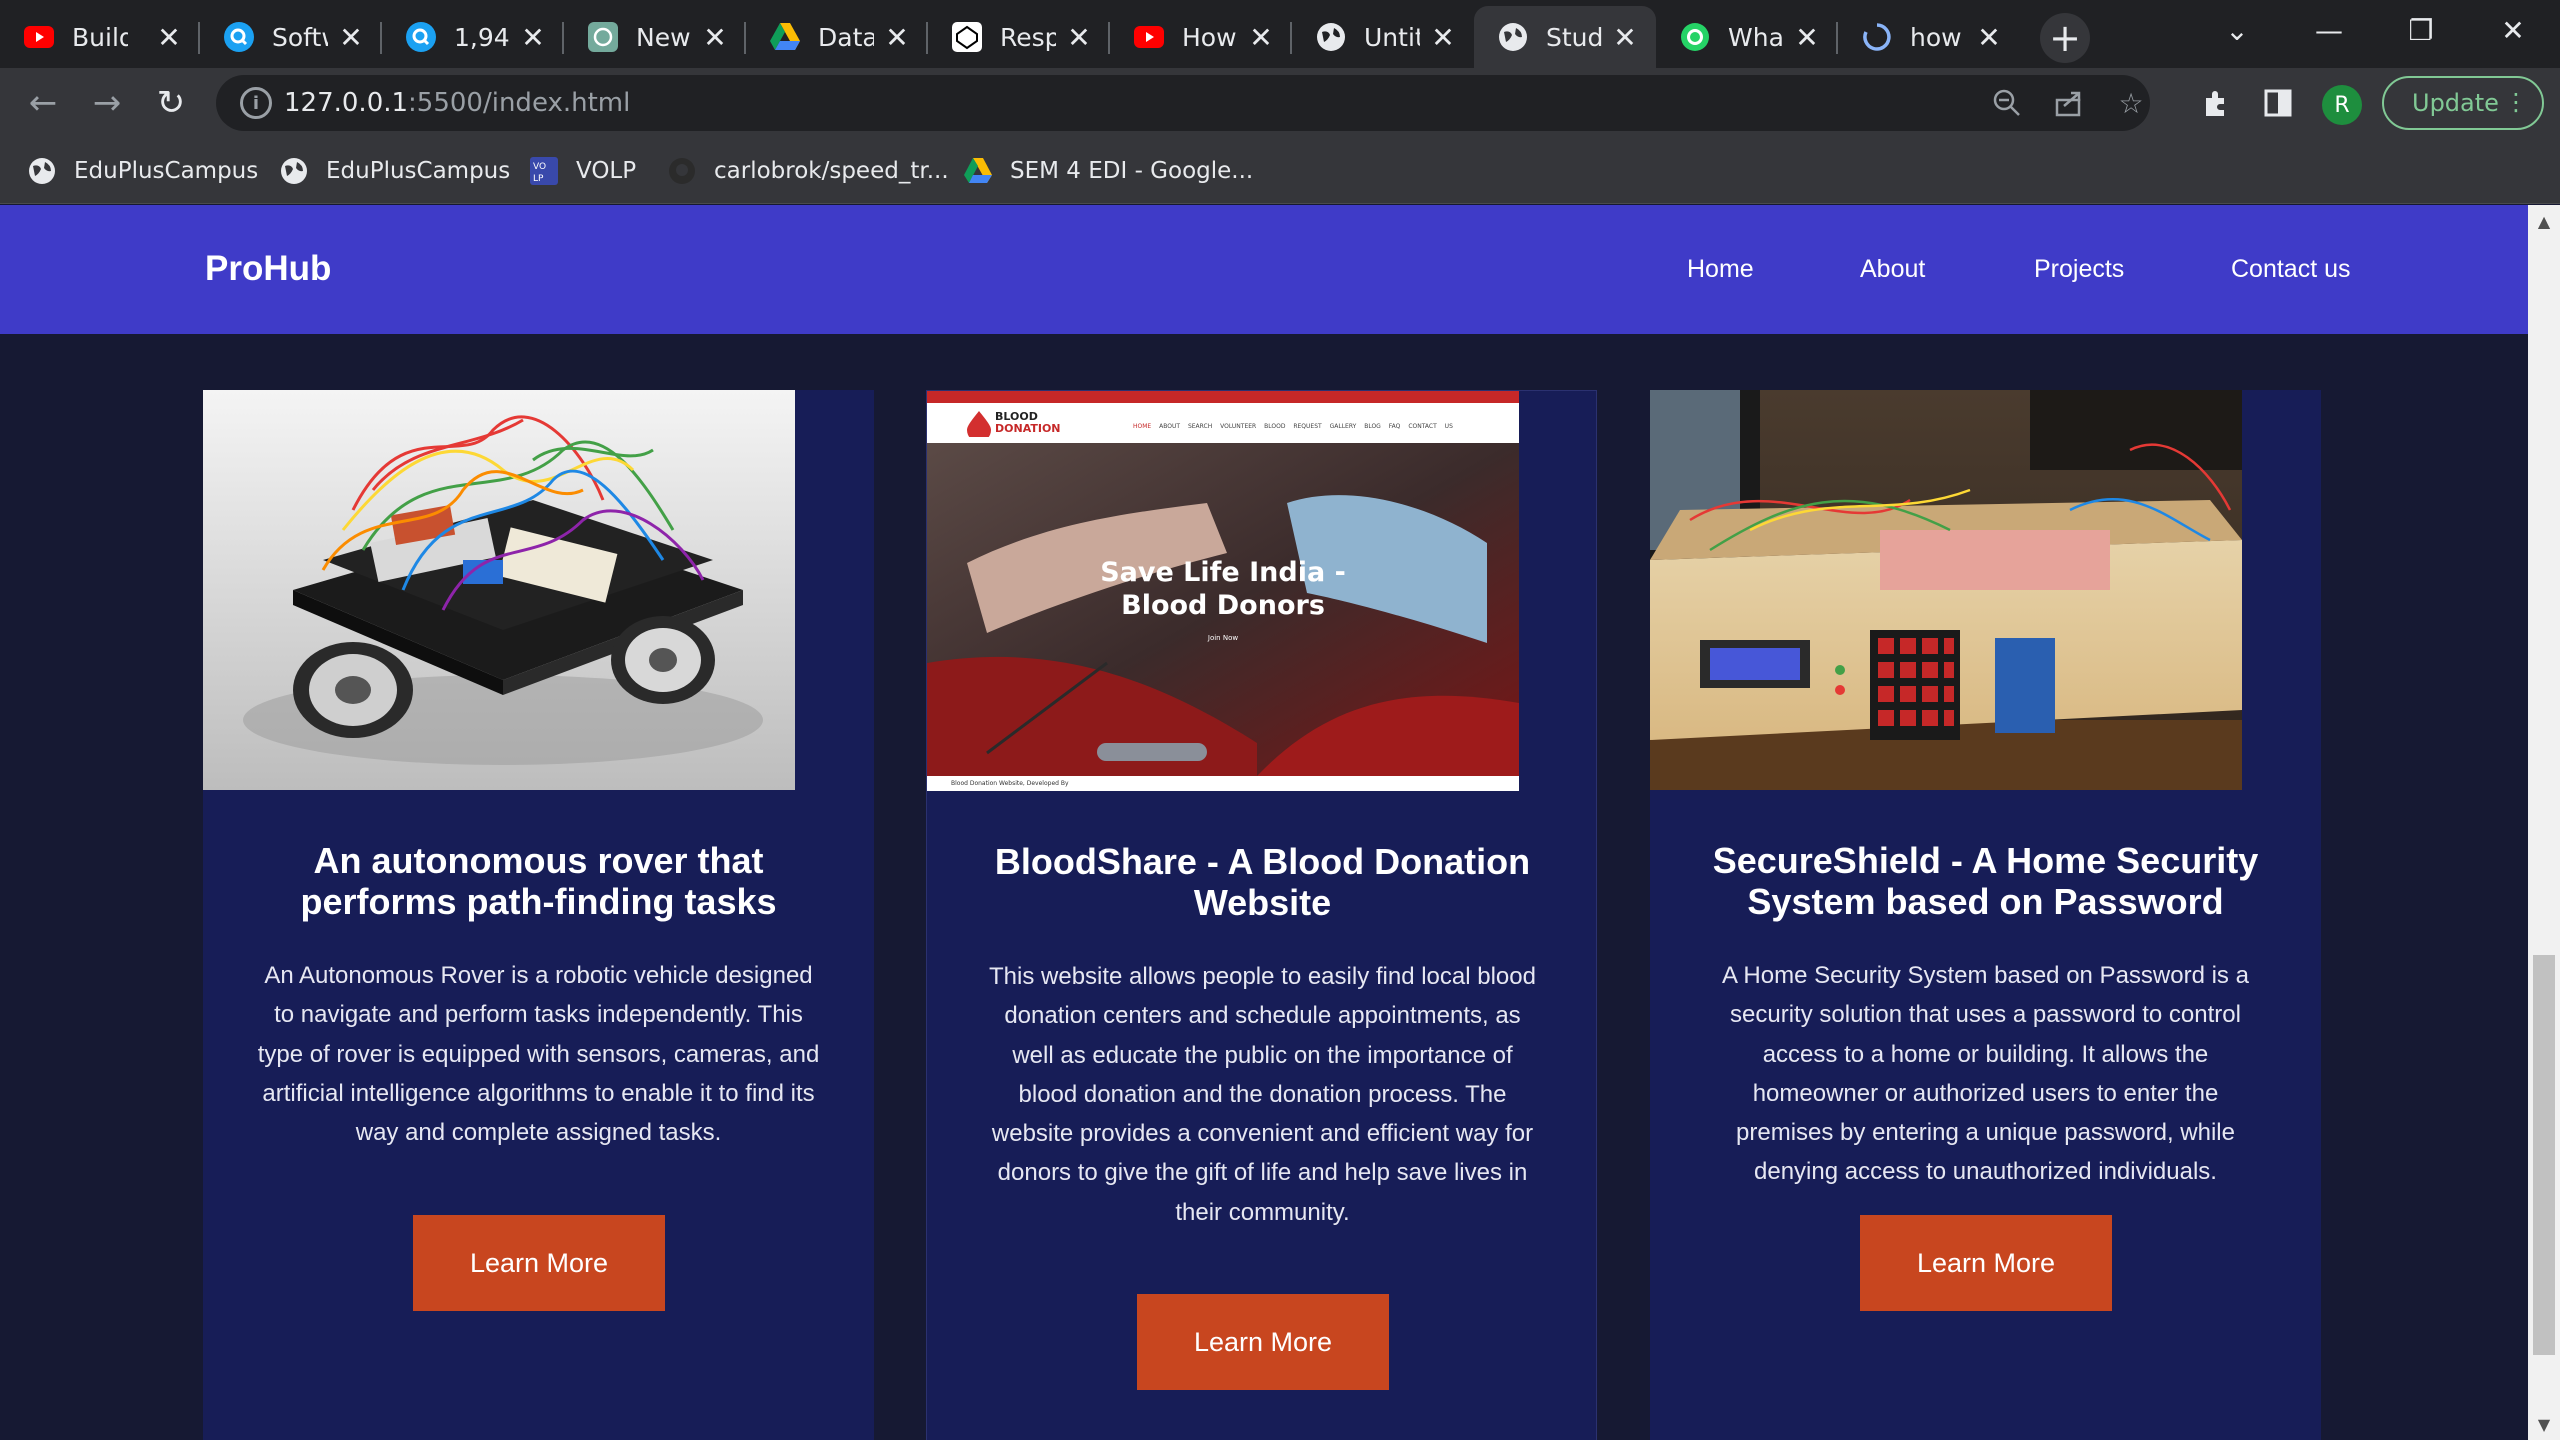  Describe the element at coordinates (1392, 37) in the screenshot. I see `tab-title: Untit` at that location.